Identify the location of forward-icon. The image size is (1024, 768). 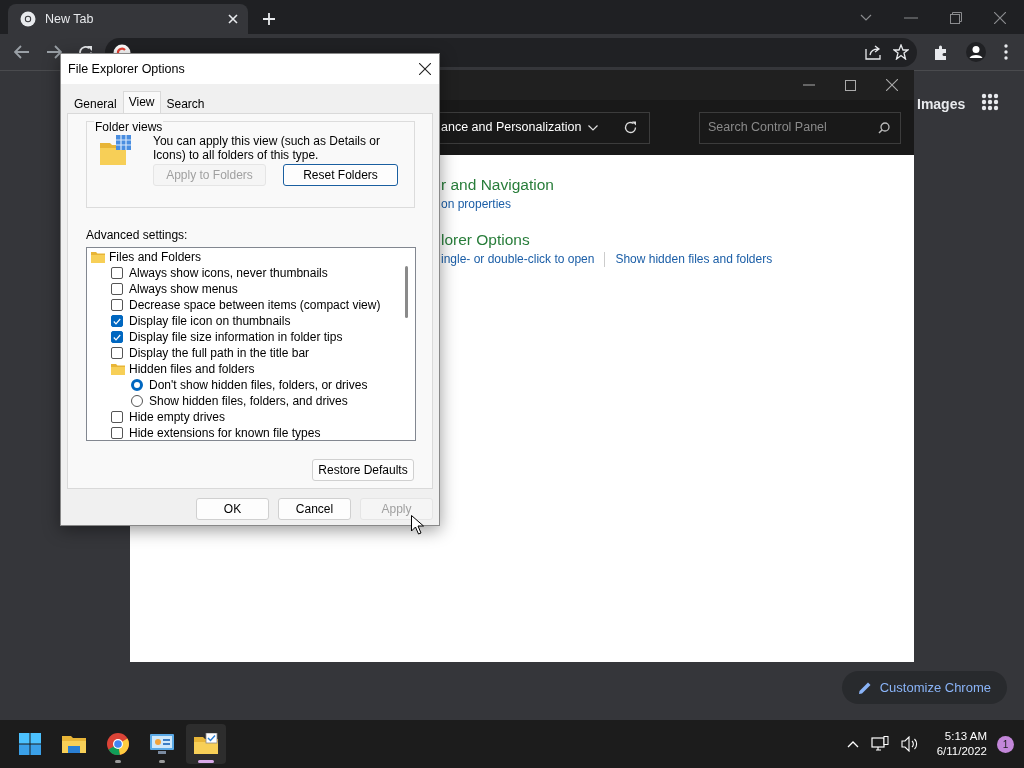
(54, 52).